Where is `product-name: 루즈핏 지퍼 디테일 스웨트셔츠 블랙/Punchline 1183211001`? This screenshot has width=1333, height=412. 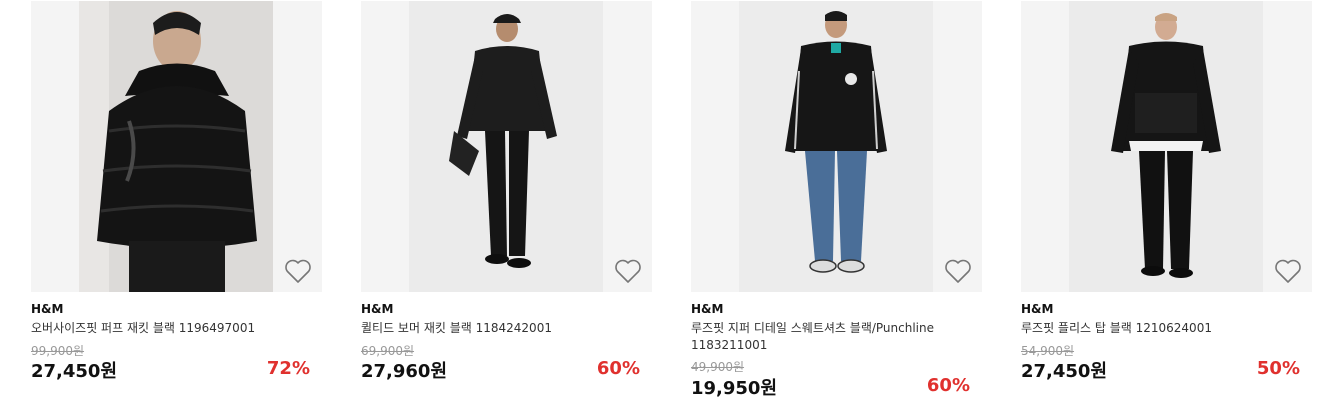
product-name: 루즈핏 지퍼 디테일 스웨트셔츠 블랙/Punchline 1183211001 is located at coordinates (831, 337).